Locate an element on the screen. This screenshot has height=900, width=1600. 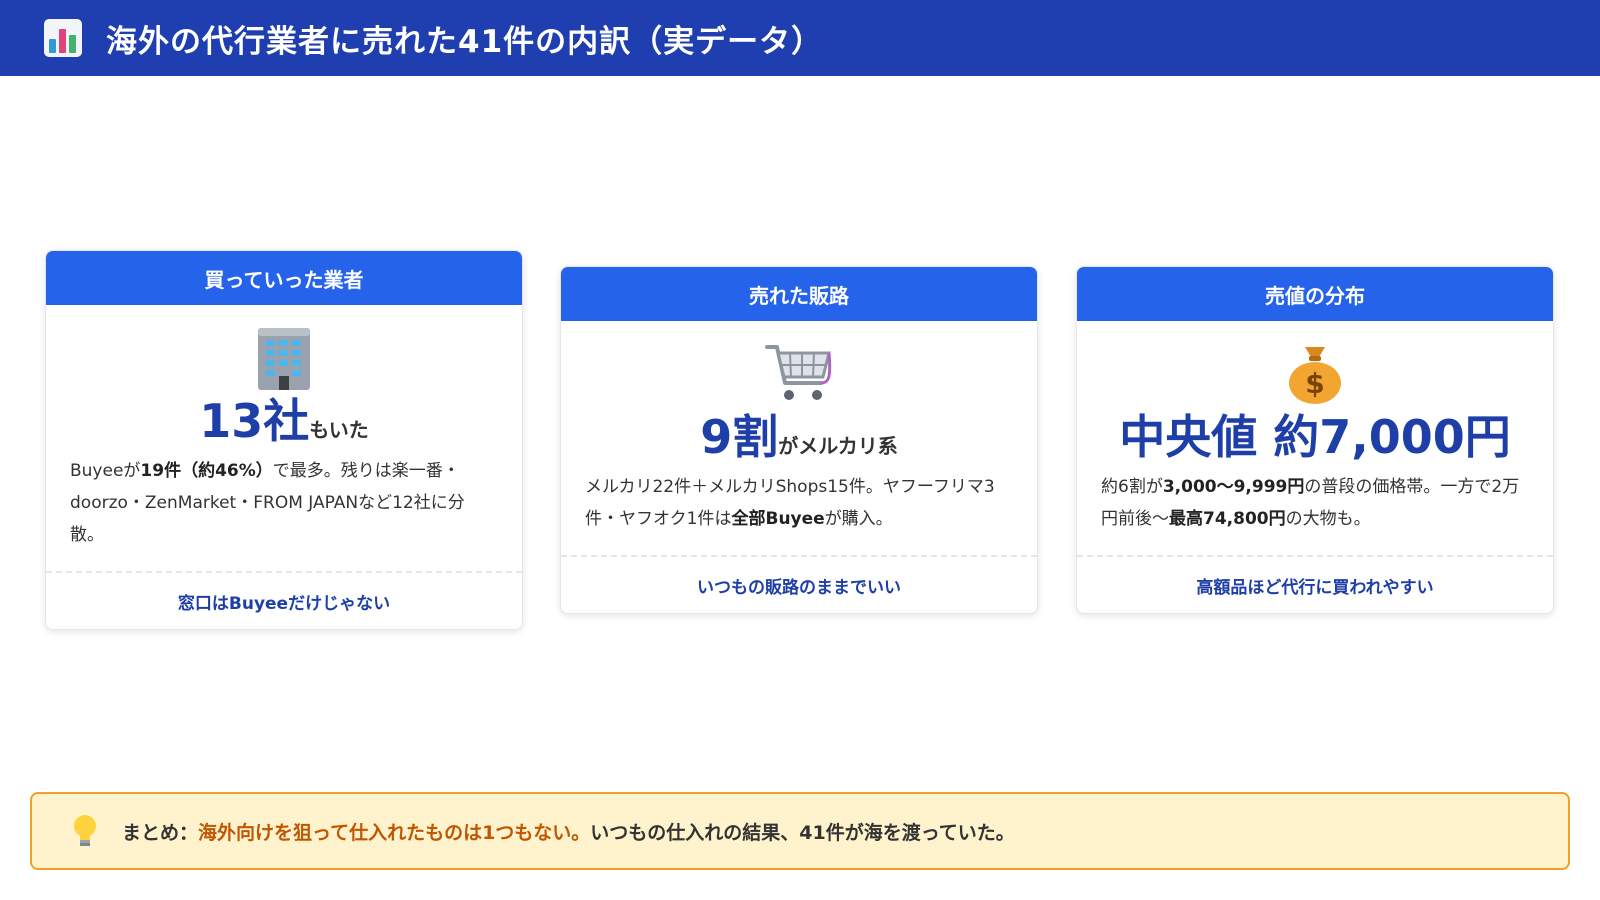
big-value: 中央値 約7,000円 is located at coordinates (1315, 437).